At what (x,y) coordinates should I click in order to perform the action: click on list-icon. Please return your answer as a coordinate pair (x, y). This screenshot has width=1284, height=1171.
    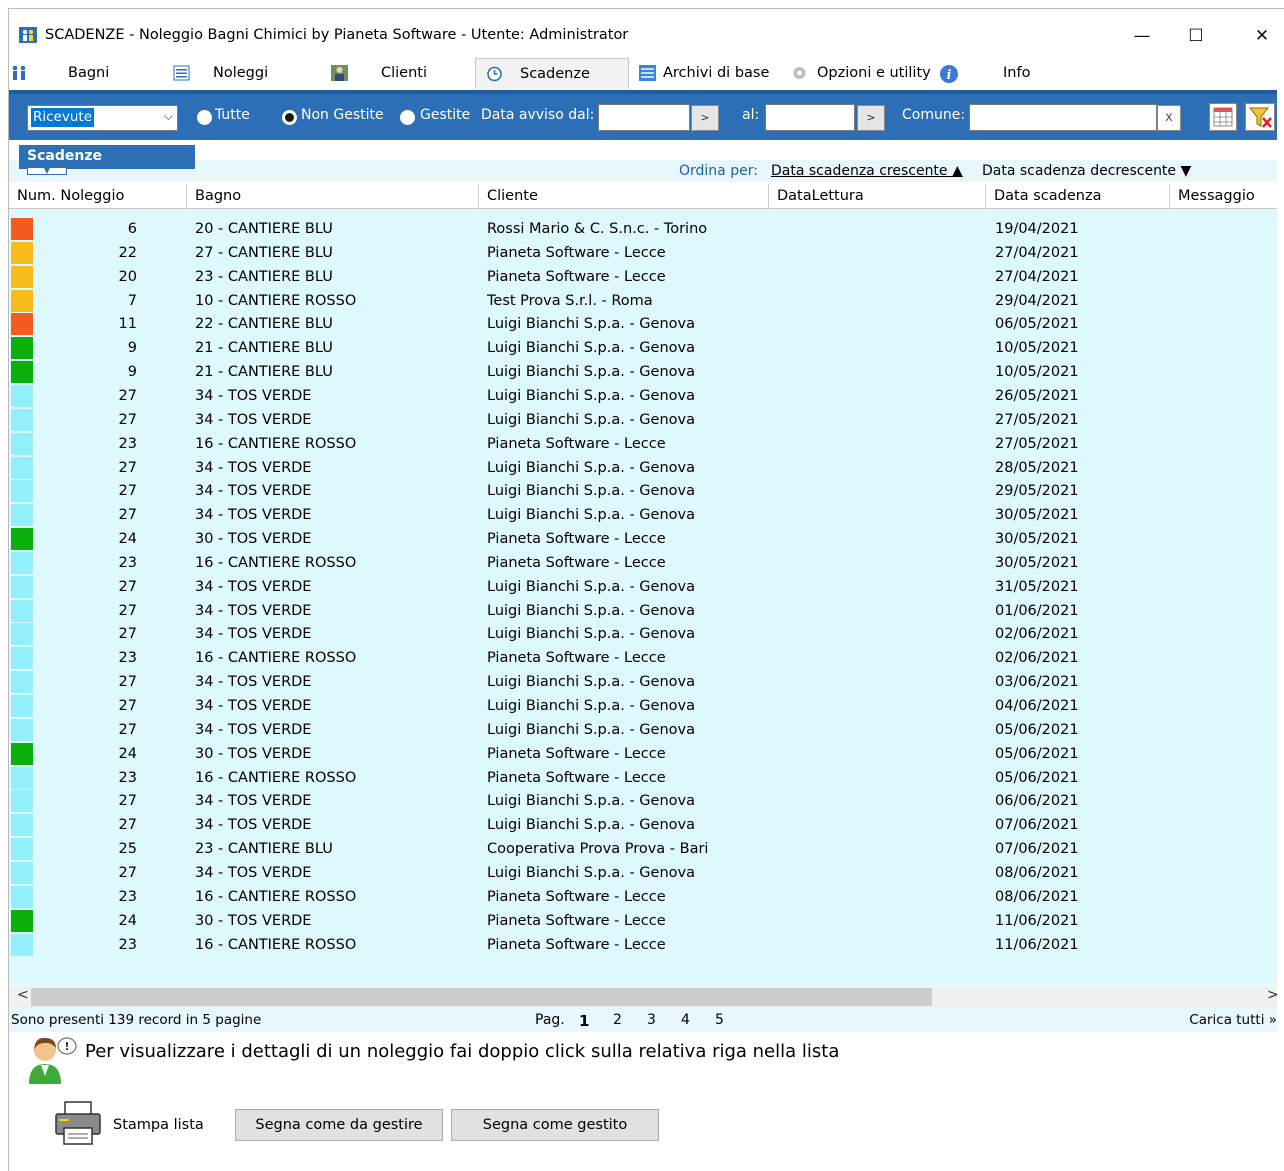
    Looking at the image, I should click on (181, 73).